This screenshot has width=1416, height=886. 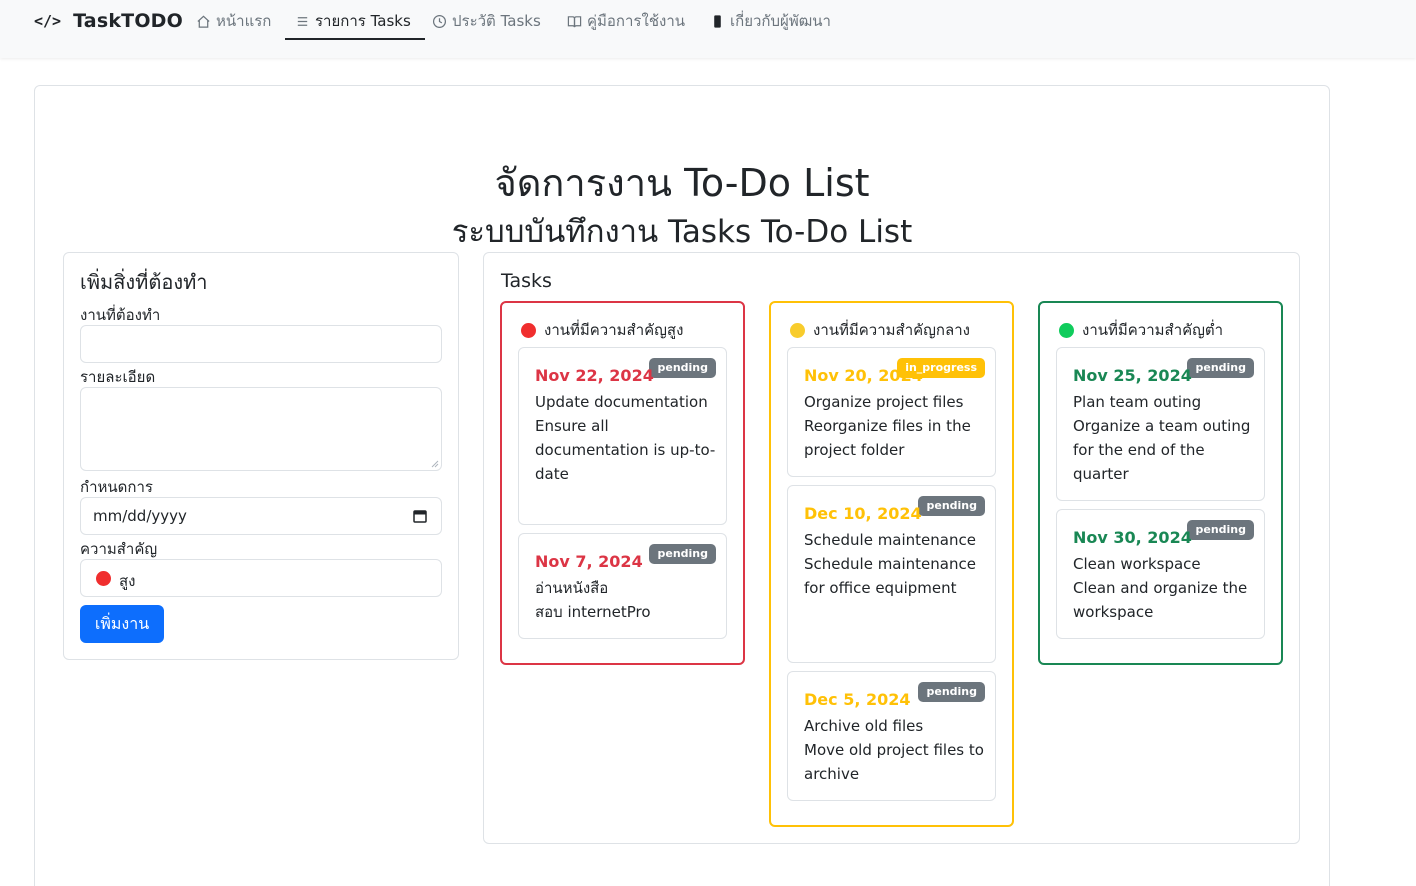 What do you see at coordinates (593, 612) in the screenshot?
I see `task-detail: สอบ internetPro` at bounding box center [593, 612].